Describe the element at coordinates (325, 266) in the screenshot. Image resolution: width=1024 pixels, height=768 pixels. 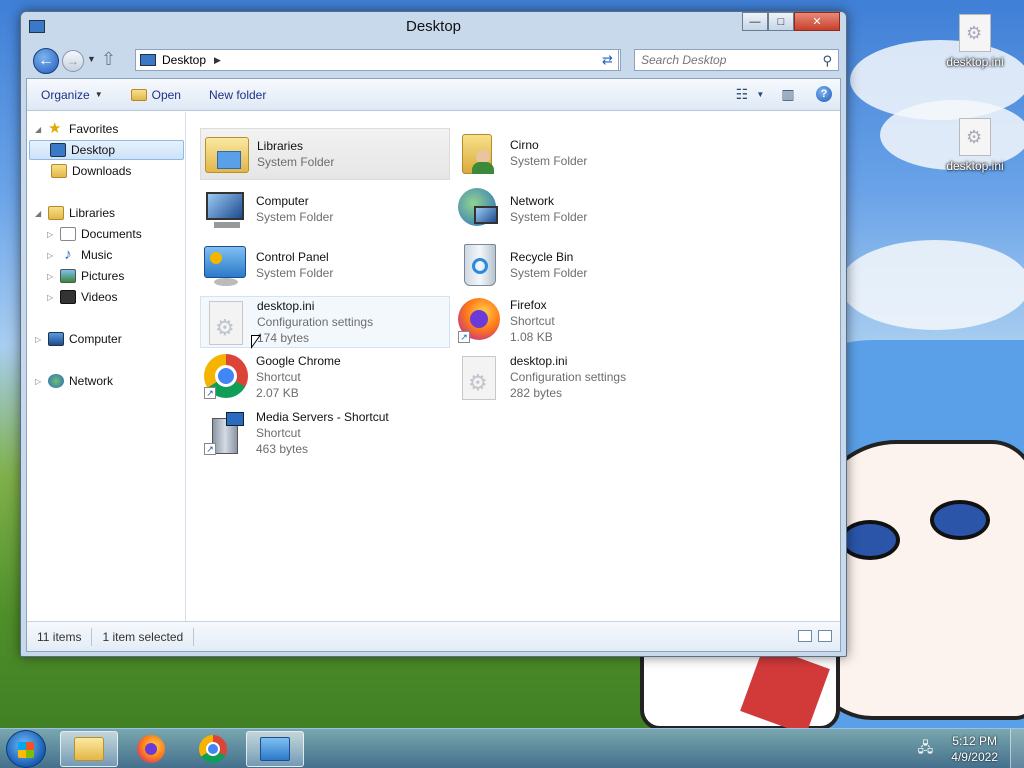
I see `file-item-control-panel: Control Panel System Folder` at that location.